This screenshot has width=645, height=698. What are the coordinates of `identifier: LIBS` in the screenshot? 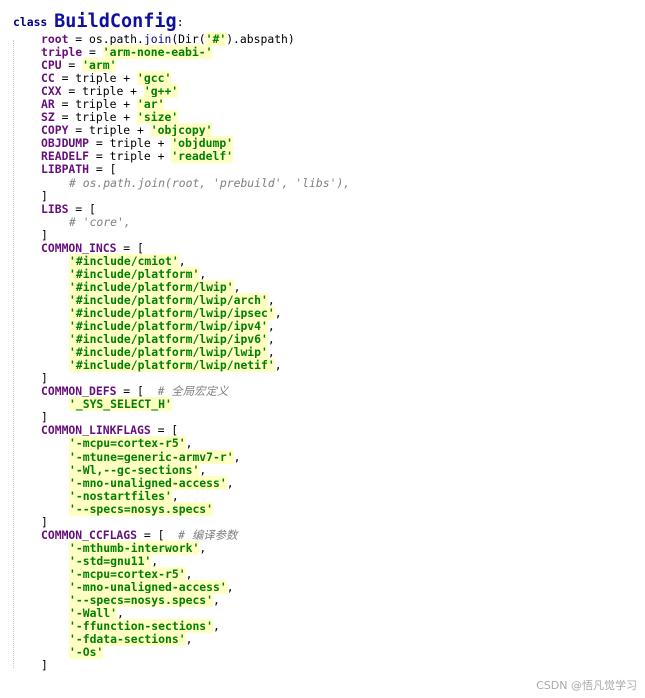 It's located at (55, 208).